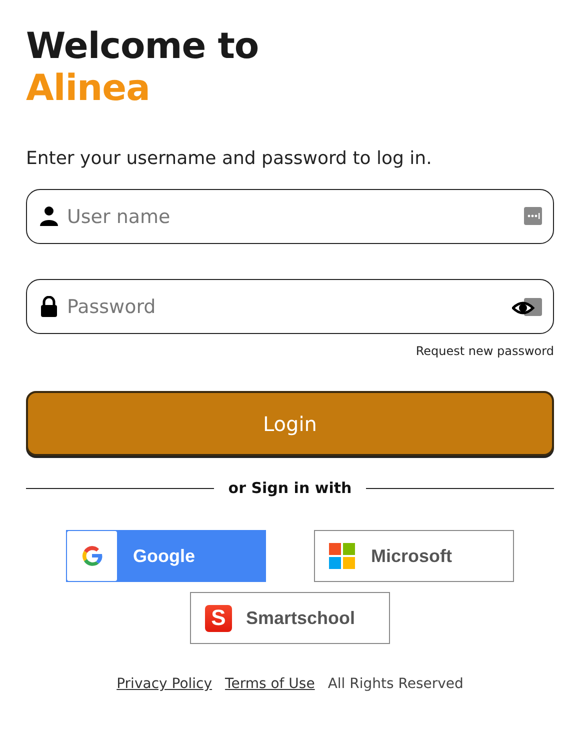 This screenshot has width=583, height=730. Describe the element at coordinates (396, 684) in the screenshot. I see `rights-text: All Rights Reserved` at that location.